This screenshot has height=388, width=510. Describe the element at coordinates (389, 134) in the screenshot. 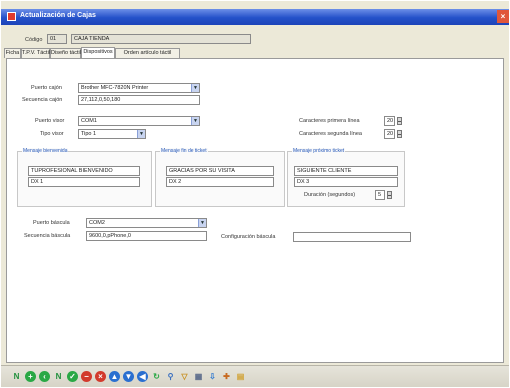

I see `chars-line2-field: 20` at that location.